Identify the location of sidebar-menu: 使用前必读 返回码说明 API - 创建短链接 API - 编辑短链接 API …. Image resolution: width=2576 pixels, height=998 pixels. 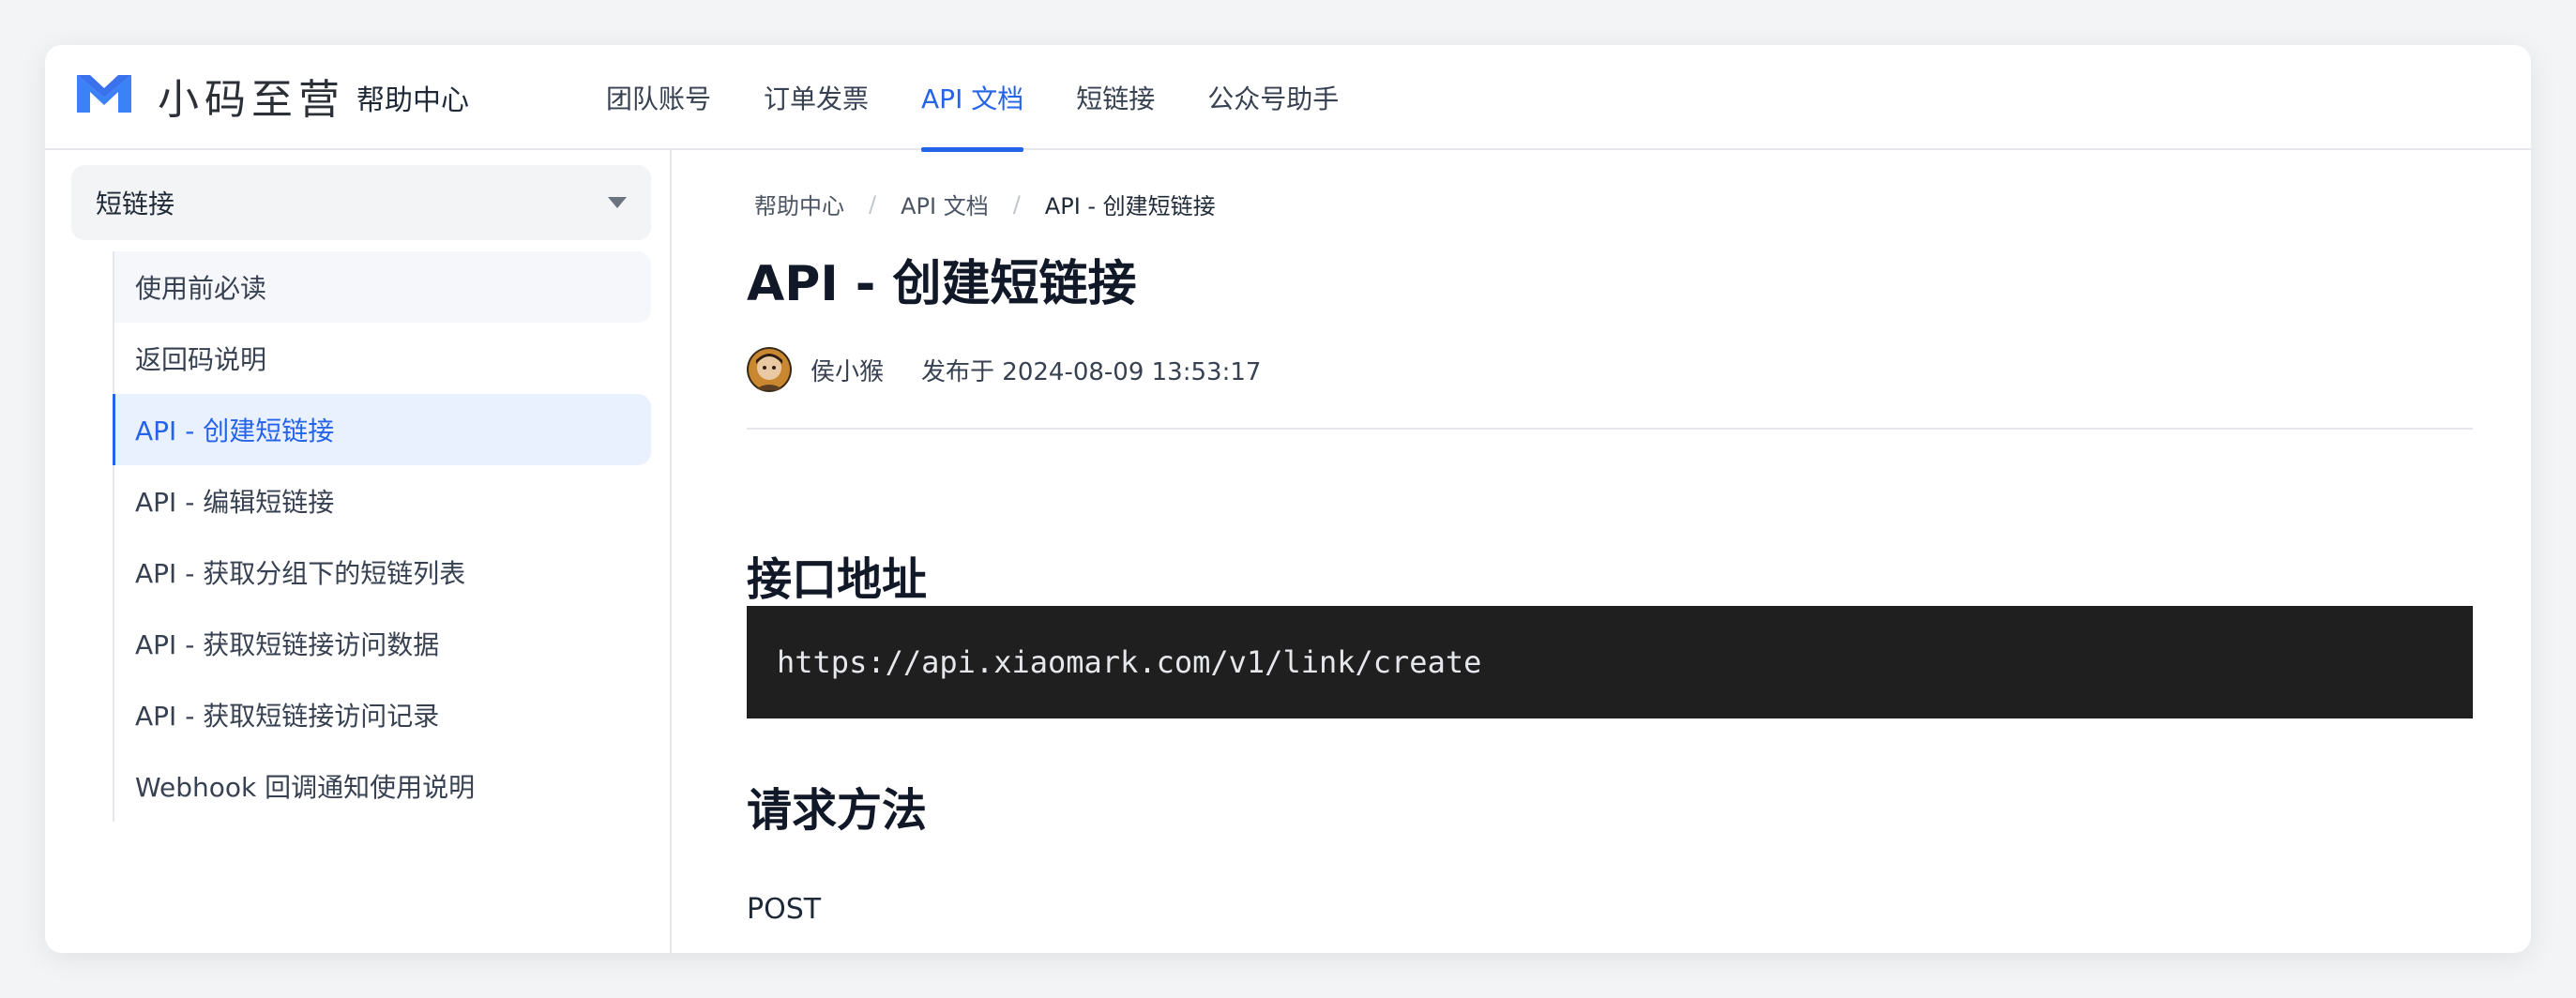
(382, 536).